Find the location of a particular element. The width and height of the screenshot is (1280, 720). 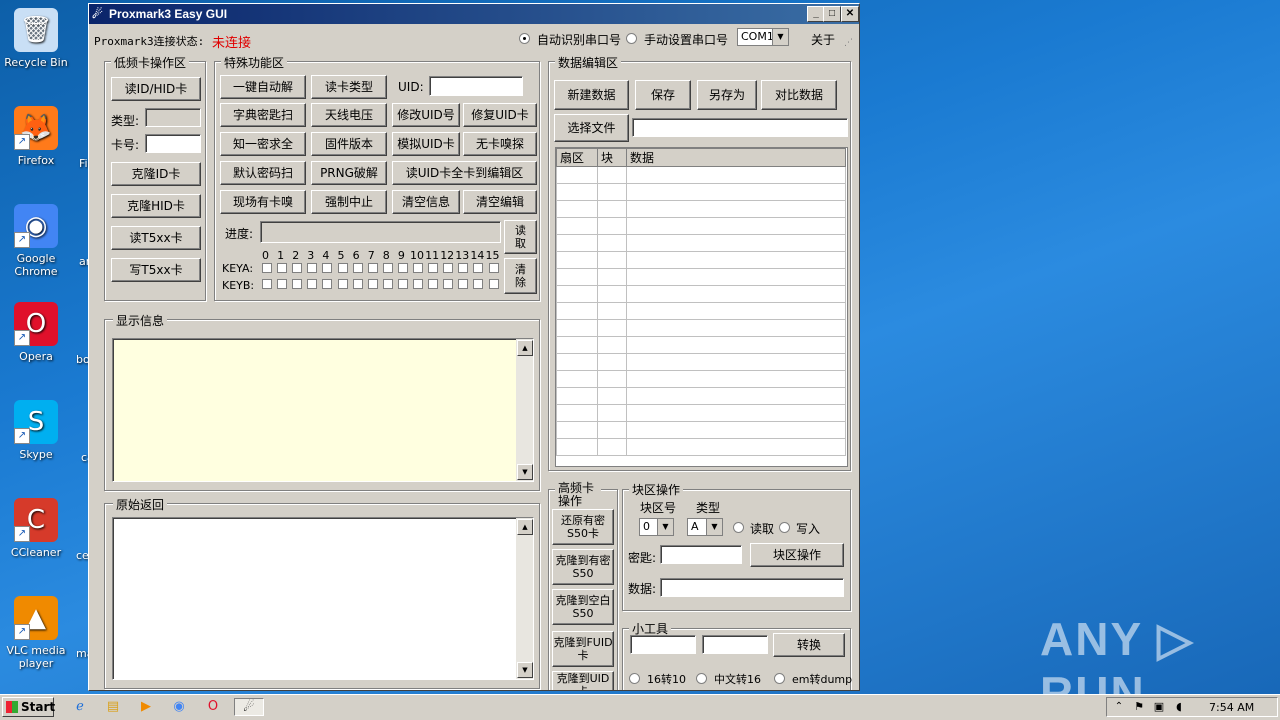

restore-s50-button: 还原有密S50卡 is located at coordinates (583, 527).